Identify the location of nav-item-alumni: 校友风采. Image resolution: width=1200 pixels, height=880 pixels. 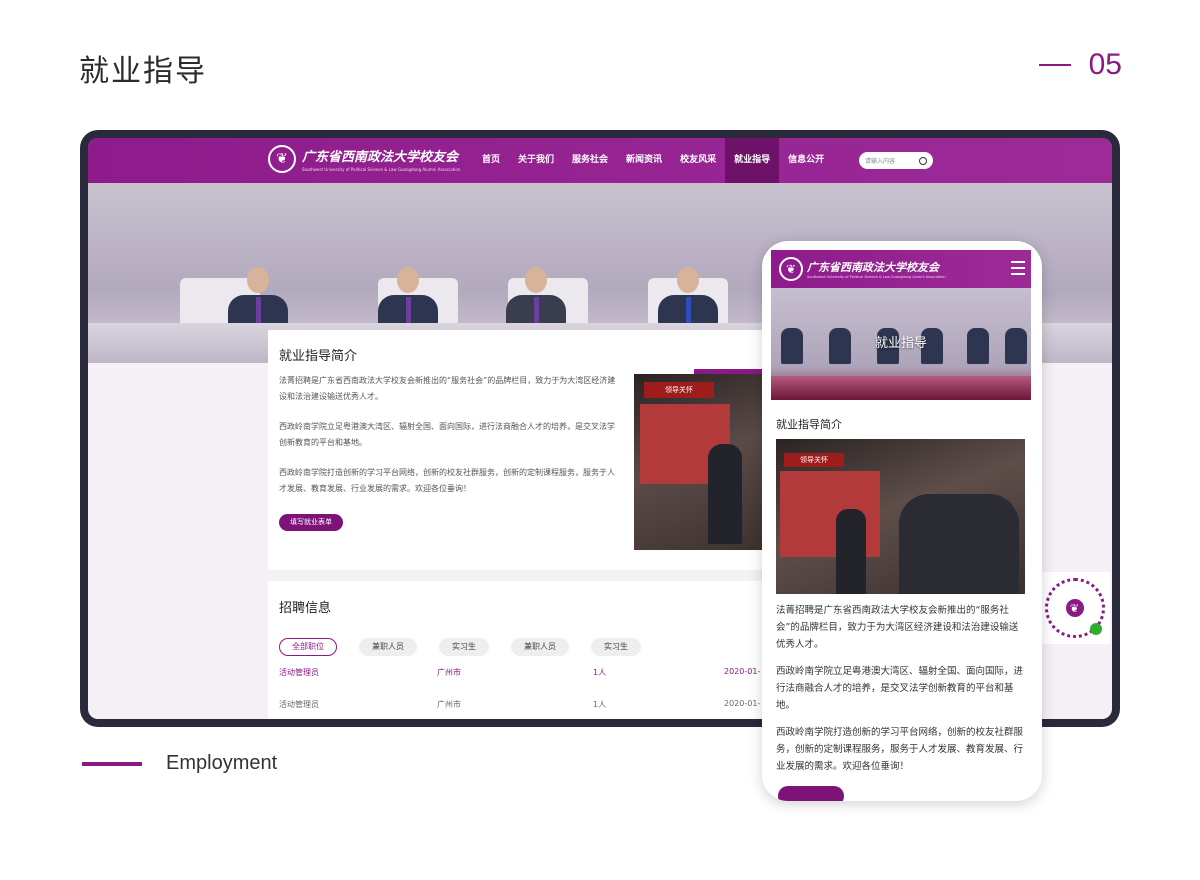
(698, 160).